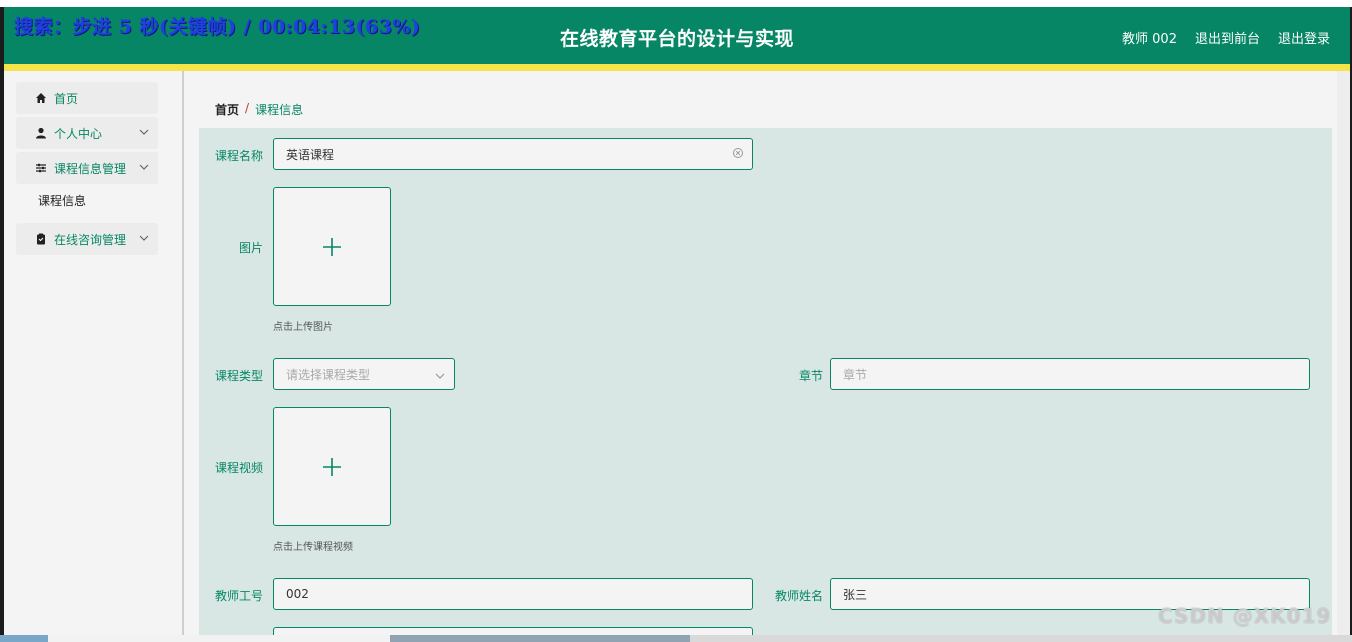  What do you see at coordinates (41, 133) in the screenshot?
I see `user-icon` at bounding box center [41, 133].